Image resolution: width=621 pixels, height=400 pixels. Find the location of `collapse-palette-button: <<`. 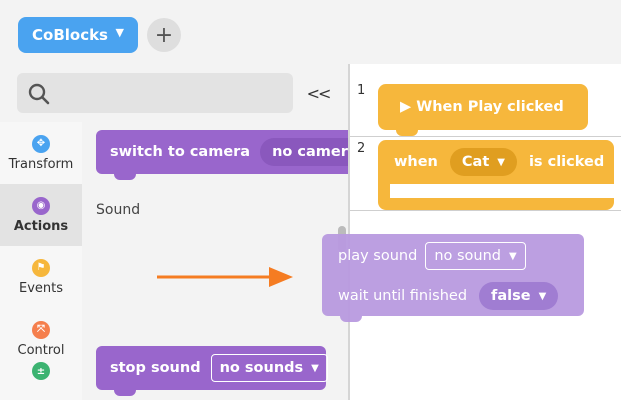

collapse-palette-button: << is located at coordinates (318, 93).